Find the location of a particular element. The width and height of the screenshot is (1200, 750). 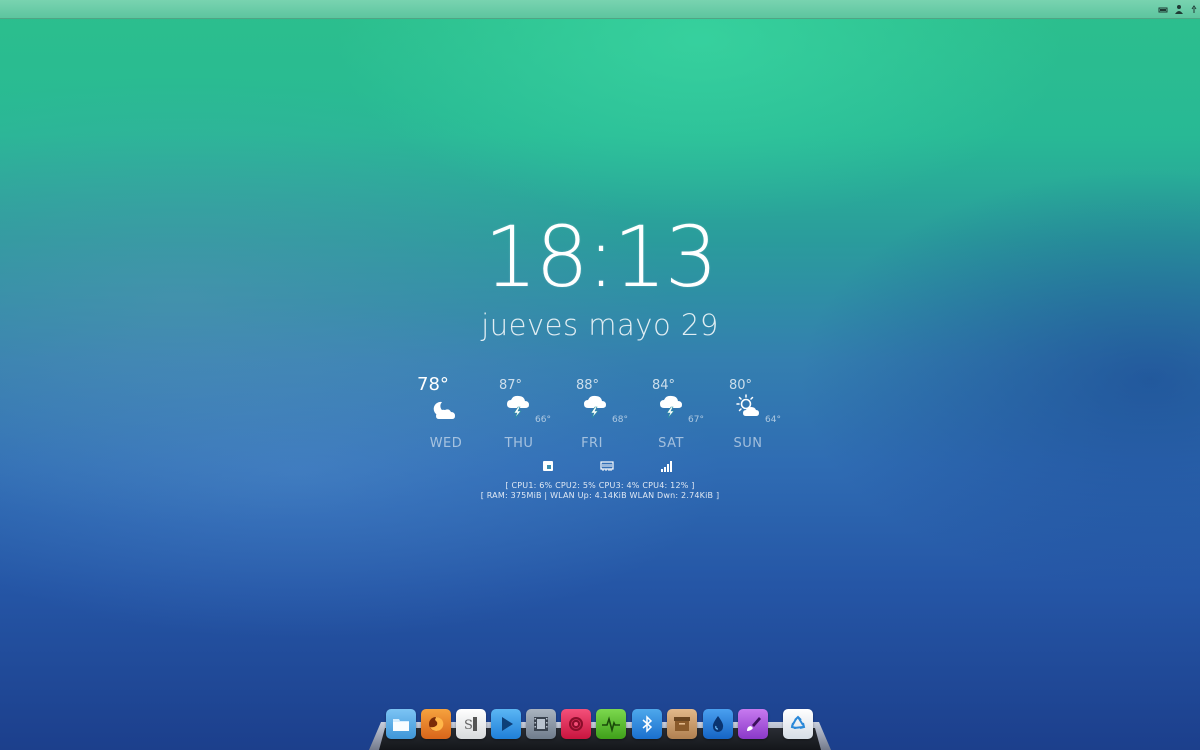

dock-files is located at coordinates (401, 724).